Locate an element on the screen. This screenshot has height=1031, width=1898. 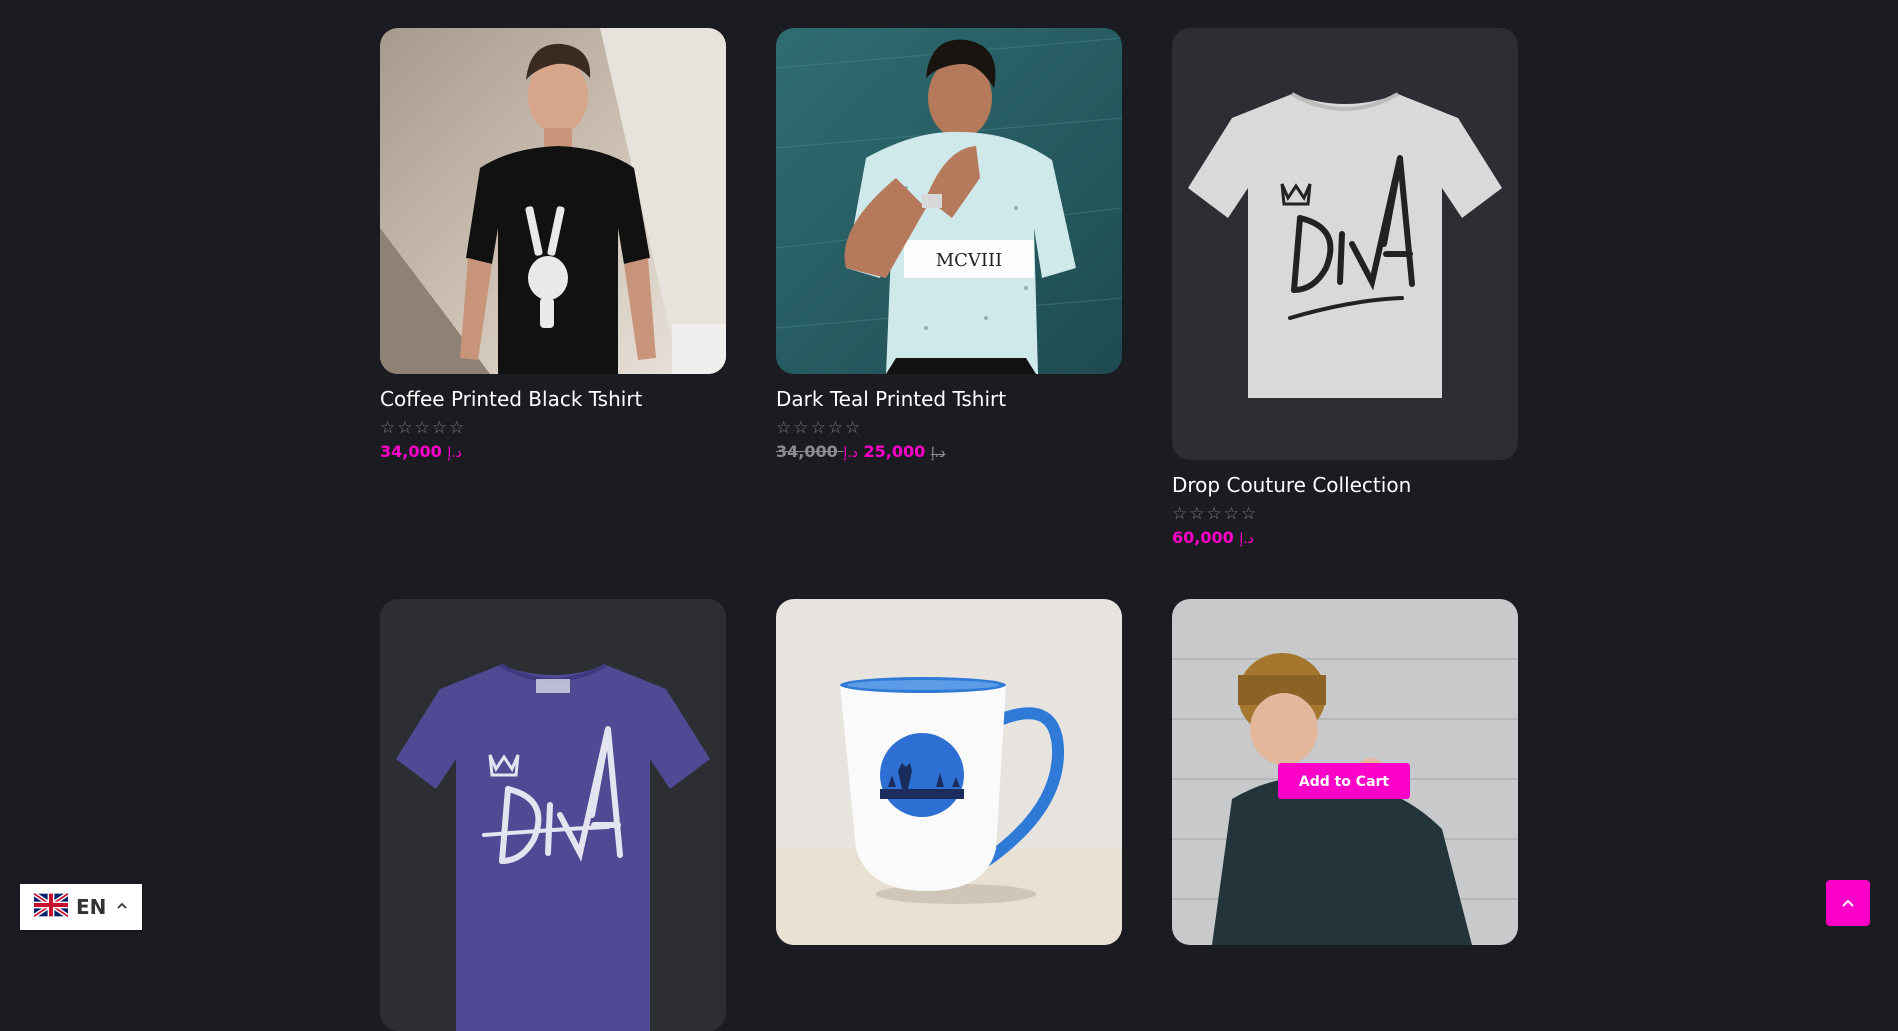
add-to-cart-button: Add to Cart is located at coordinates (1344, 781).